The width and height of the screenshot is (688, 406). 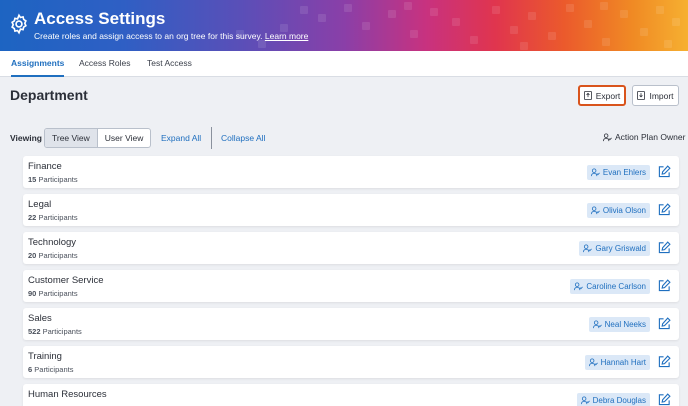 I want to click on owner-name: Hannah Hart, so click(x=623, y=362).